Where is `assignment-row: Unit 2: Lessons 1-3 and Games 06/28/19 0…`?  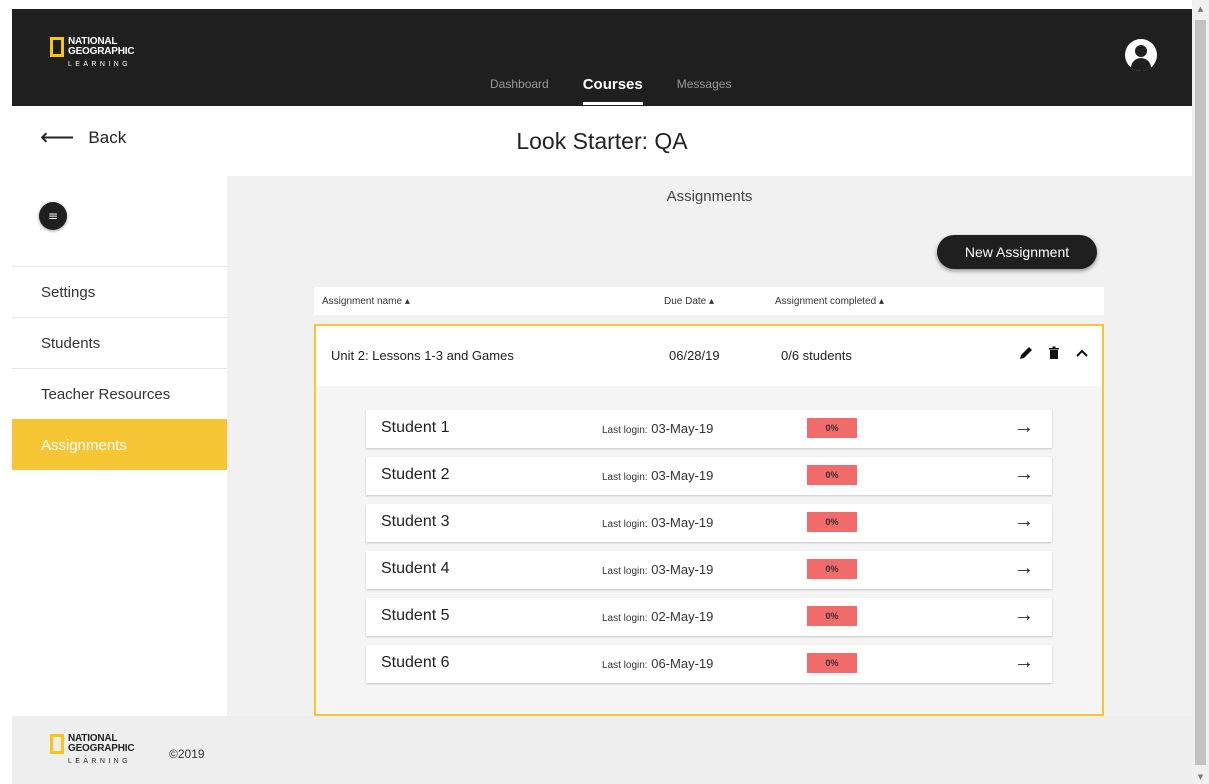
assignment-row: Unit 2: Lessons 1-3 and Games 06/28/19 0… is located at coordinates (709, 356).